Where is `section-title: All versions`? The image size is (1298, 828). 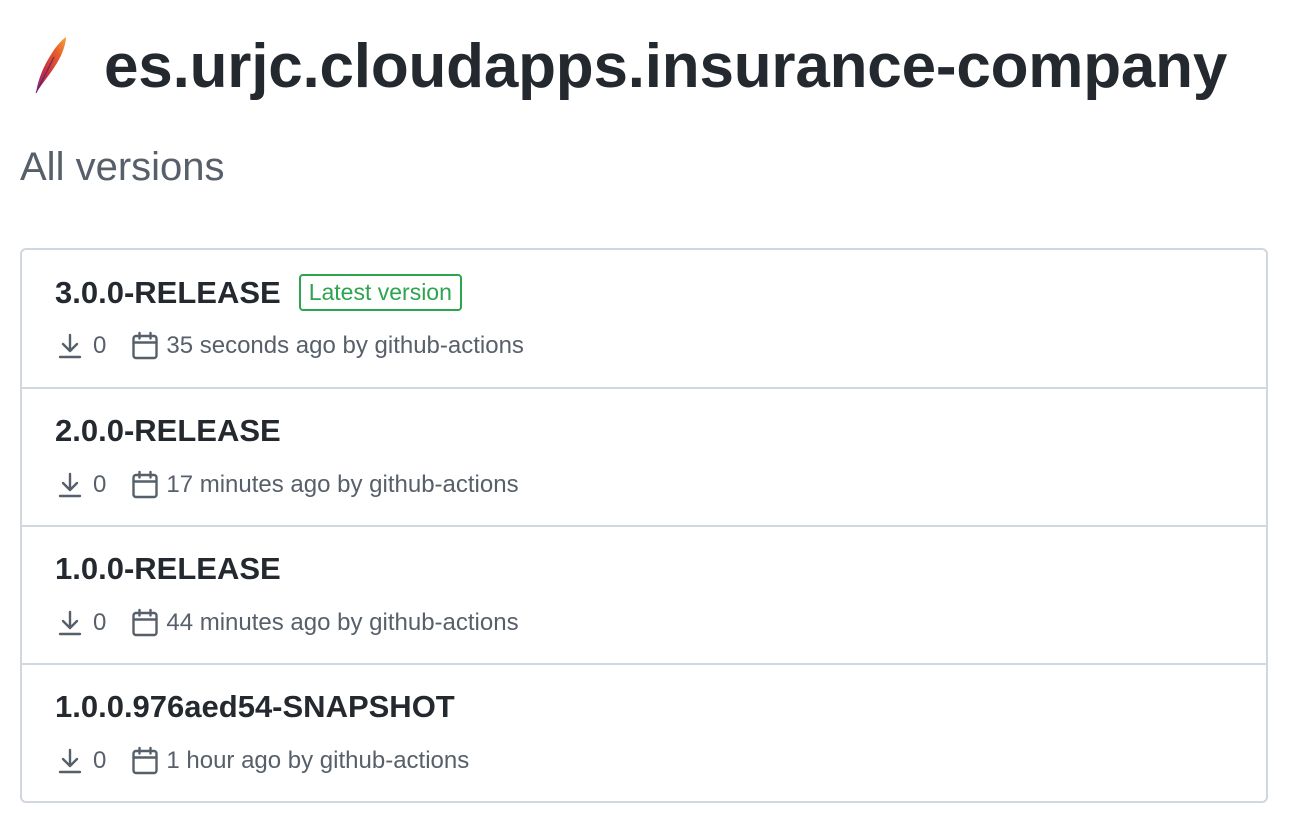 section-title: All versions is located at coordinates (122, 167).